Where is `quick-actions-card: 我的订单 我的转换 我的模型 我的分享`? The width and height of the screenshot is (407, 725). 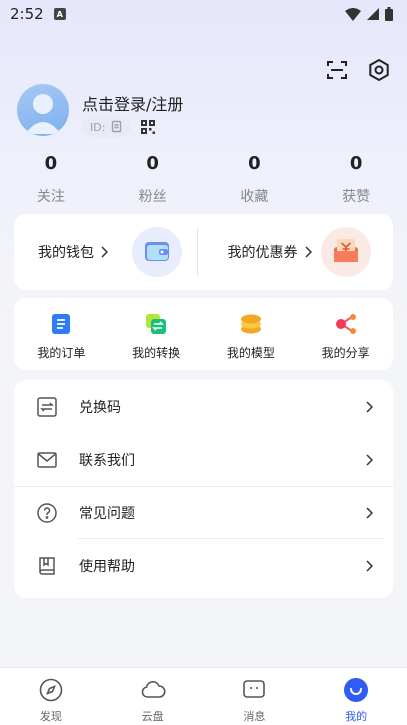
quick-actions-card: 我的订单 我的转换 我的模型 我的分享 is located at coordinates (203, 334).